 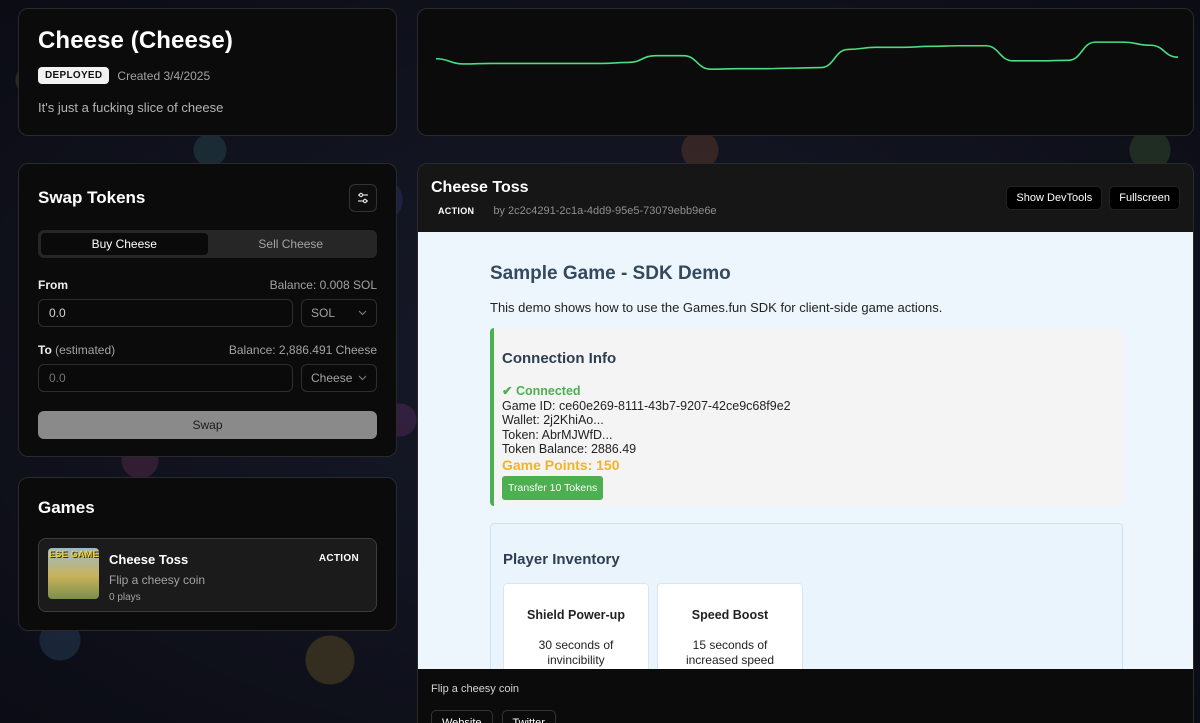 What do you see at coordinates (135, 40) in the screenshot?
I see `token-title: Cheese (Cheese)` at bounding box center [135, 40].